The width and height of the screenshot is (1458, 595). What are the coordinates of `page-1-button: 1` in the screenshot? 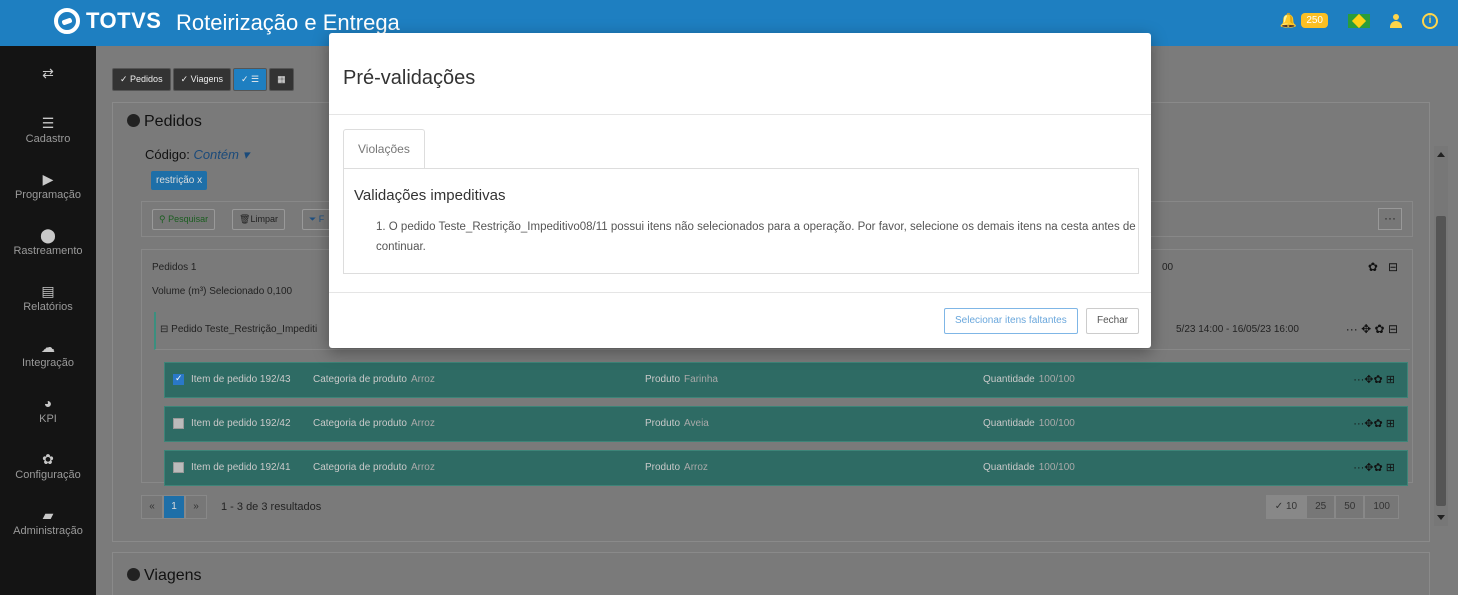 It's located at (174, 507).